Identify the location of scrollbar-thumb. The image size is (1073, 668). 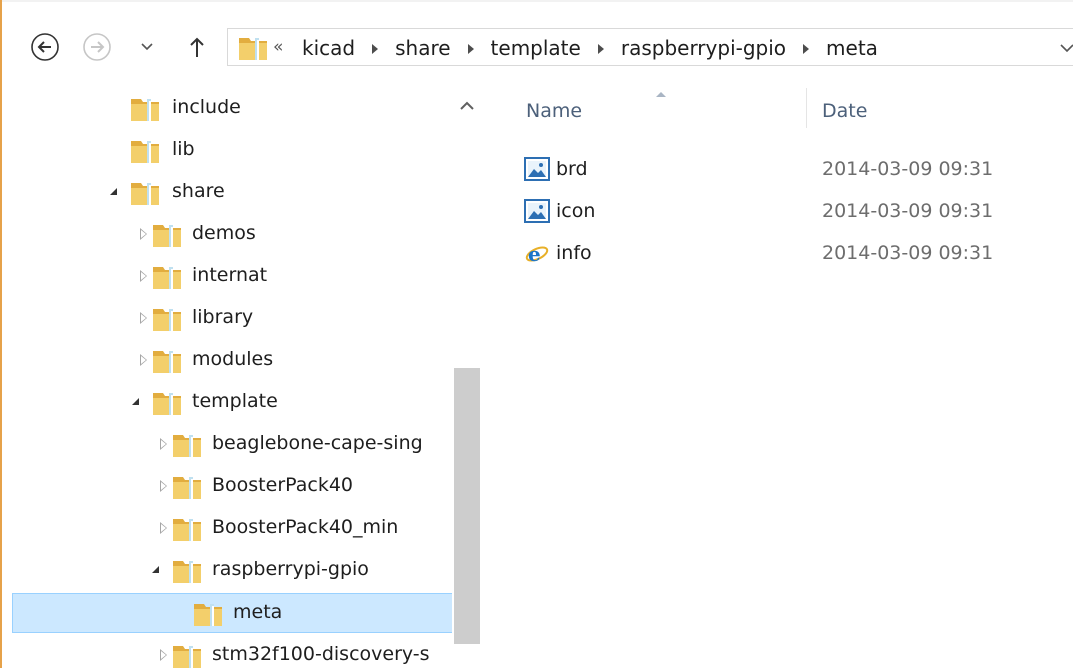
(467, 506).